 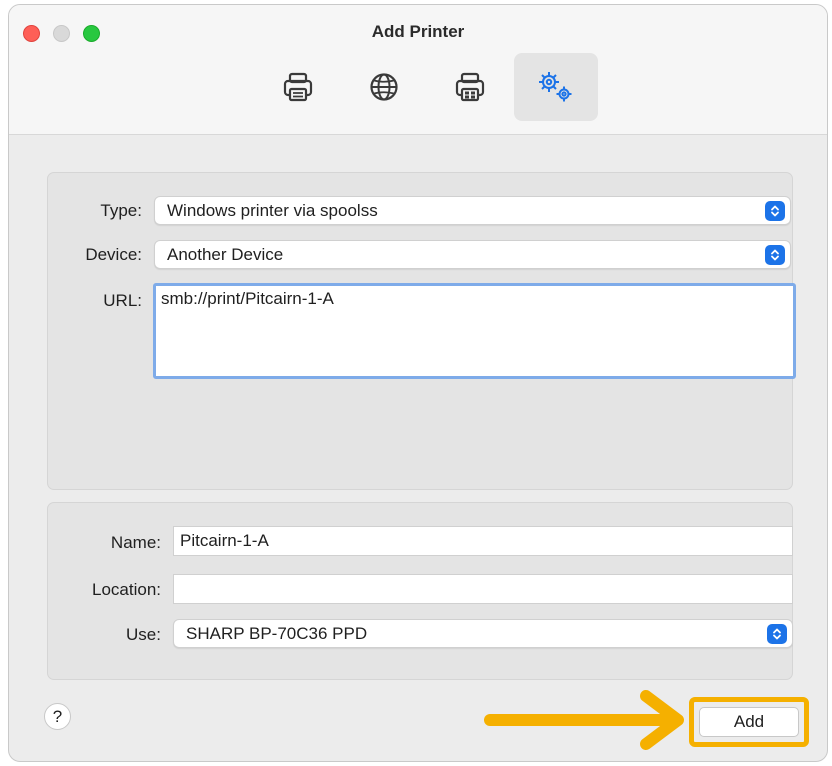 I want to click on type-label: Type:, so click(x=121, y=210).